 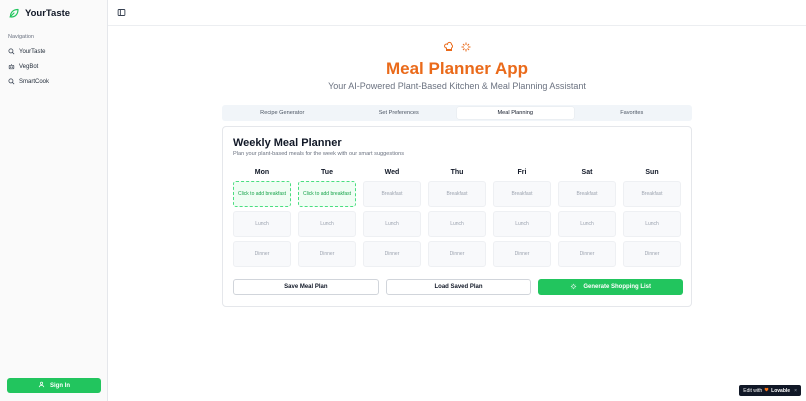 I want to click on tab-set-preferences: Set Preferences, so click(x=399, y=113).